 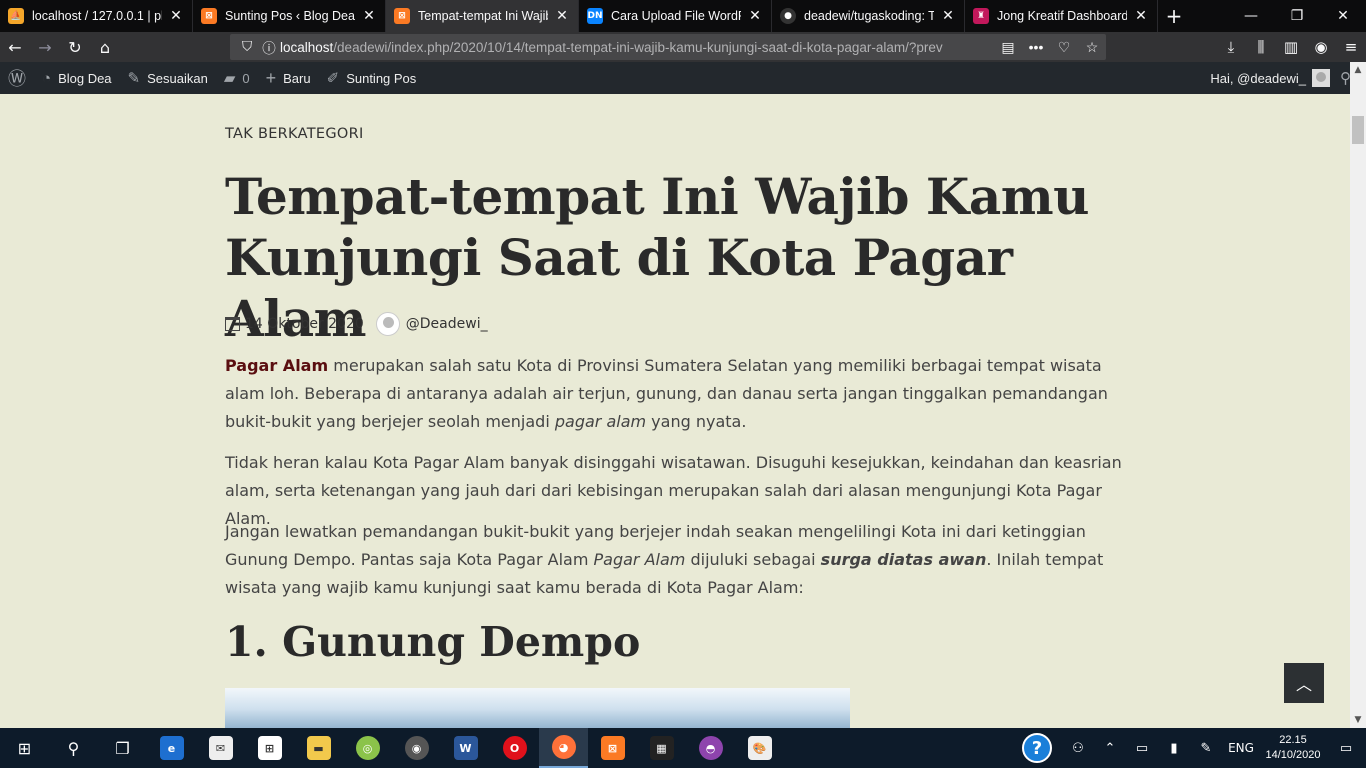 What do you see at coordinates (465, 748) in the screenshot?
I see `word-app: W` at bounding box center [465, 748].